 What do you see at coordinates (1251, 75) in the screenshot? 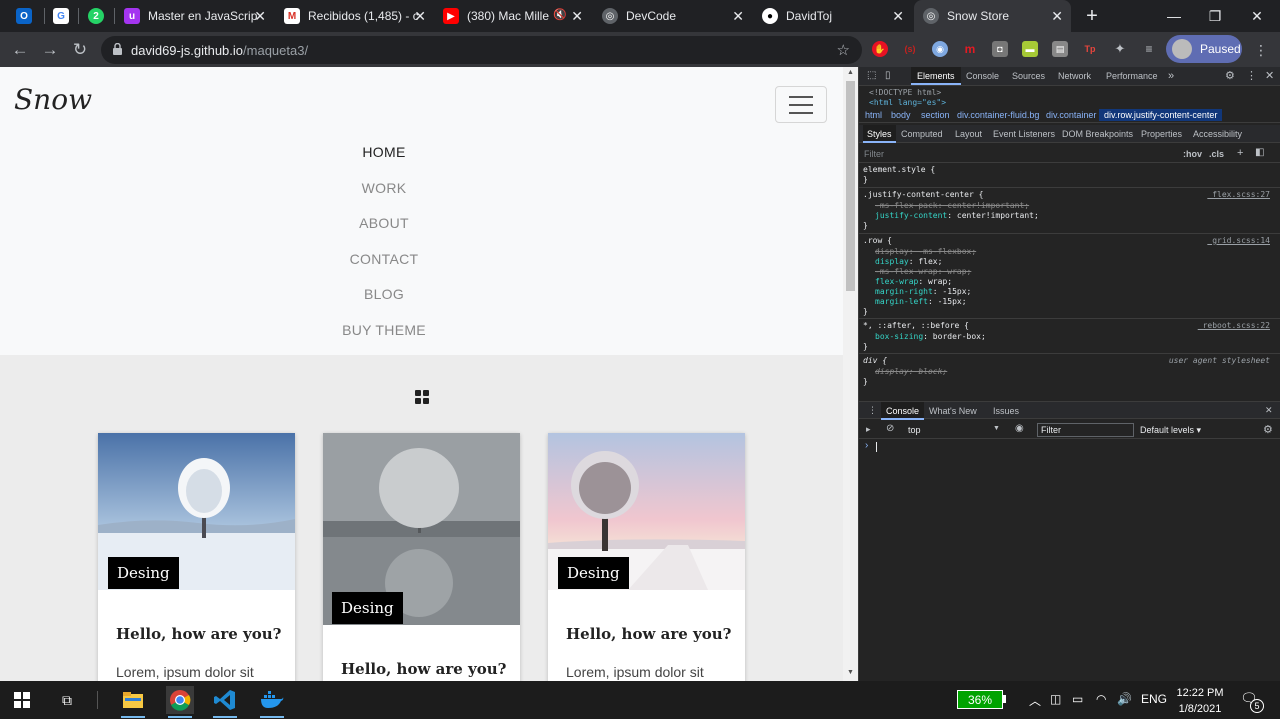
I see `devtools-menu-icon: ⋮` at bounding box center [1251, 75].